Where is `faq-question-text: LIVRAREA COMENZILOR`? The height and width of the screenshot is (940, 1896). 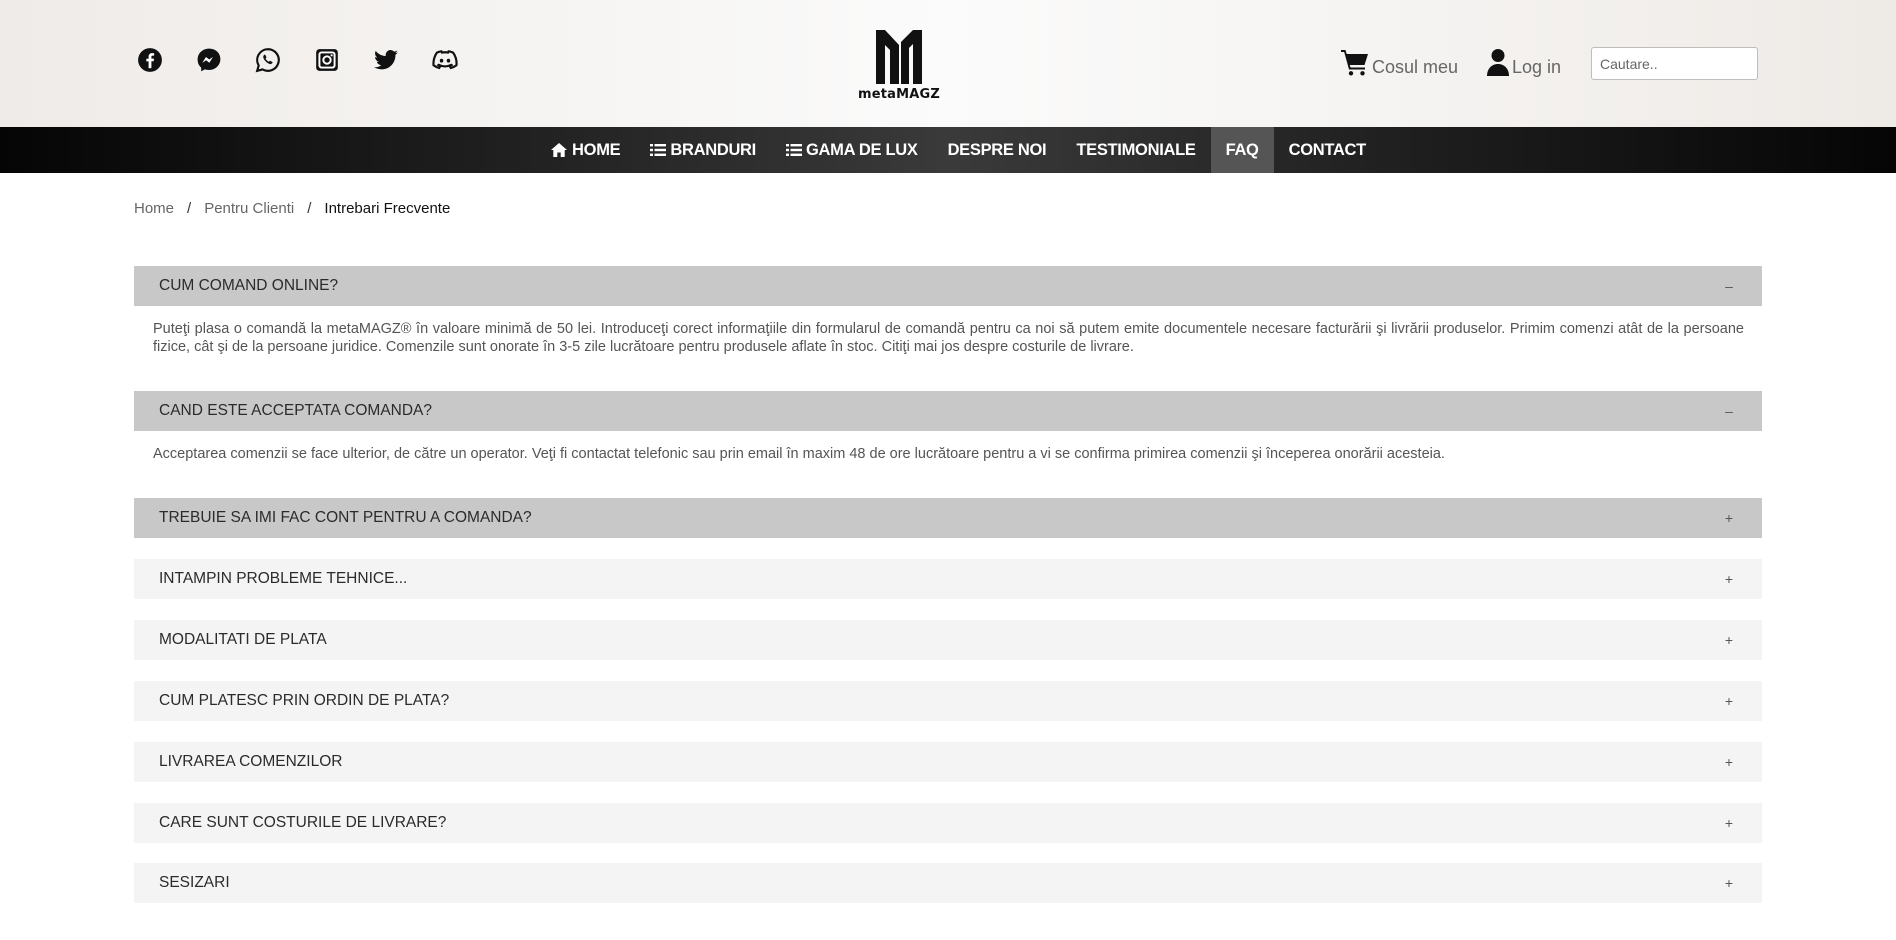
faq-question-text: LIVRAREA COMENZILOR is located at coordinates (251, 761).